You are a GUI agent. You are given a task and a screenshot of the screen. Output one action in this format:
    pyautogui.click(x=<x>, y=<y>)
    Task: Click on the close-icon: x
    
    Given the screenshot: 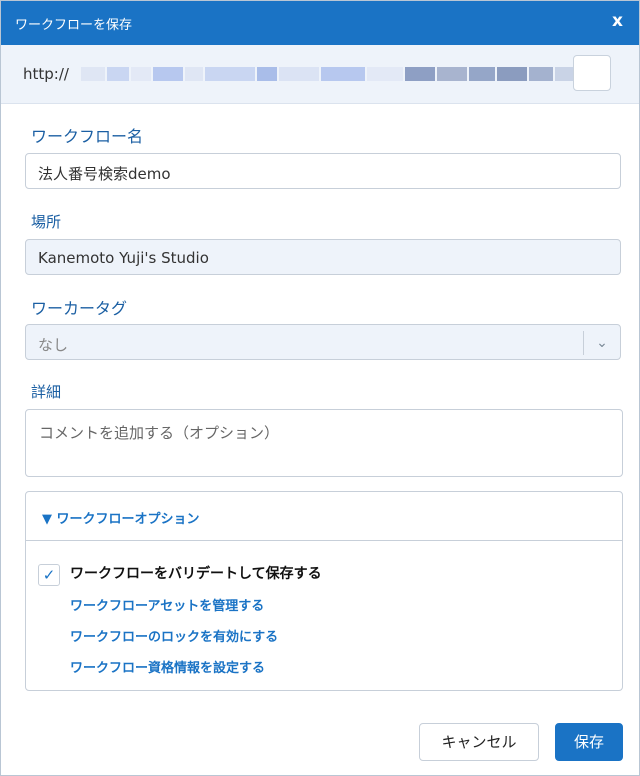 What is the action you would take?
    pyautogui.click(x=617, y=21)
    